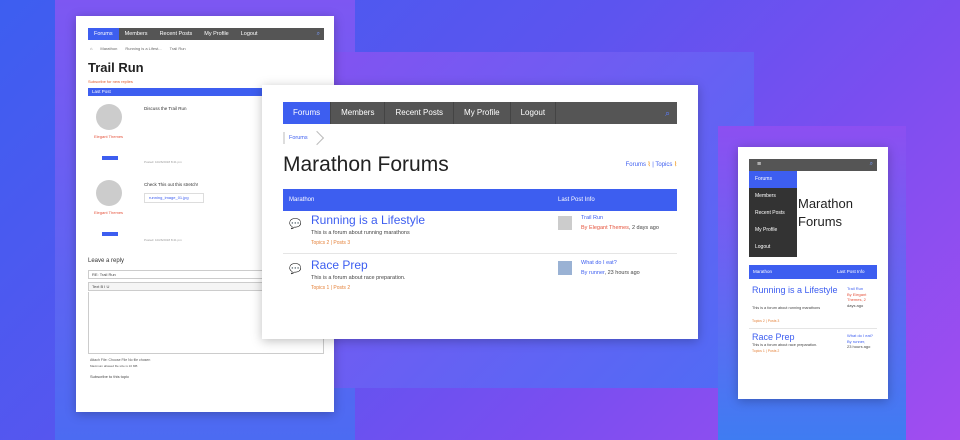  What do you see at coordinates (855, 305) in the screenshot?
I see `last-post-time: days ago` at bounding box center [855, 305].